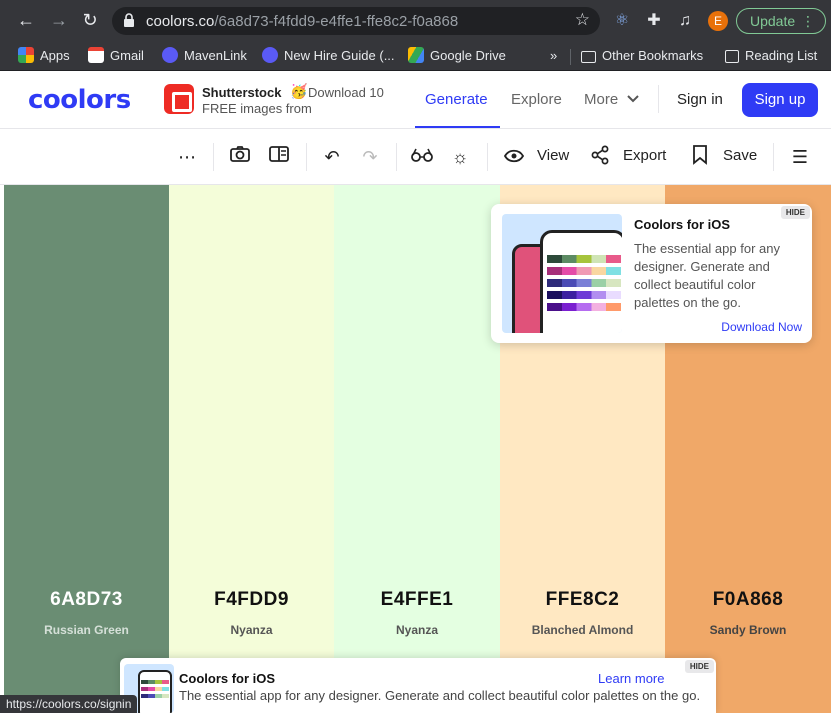 This screenshot has width=831, height=713. What do you see at coordinates (718, 21) in the screenshot?
I see `profile-avatar: E` at bounding box center [718, 21].